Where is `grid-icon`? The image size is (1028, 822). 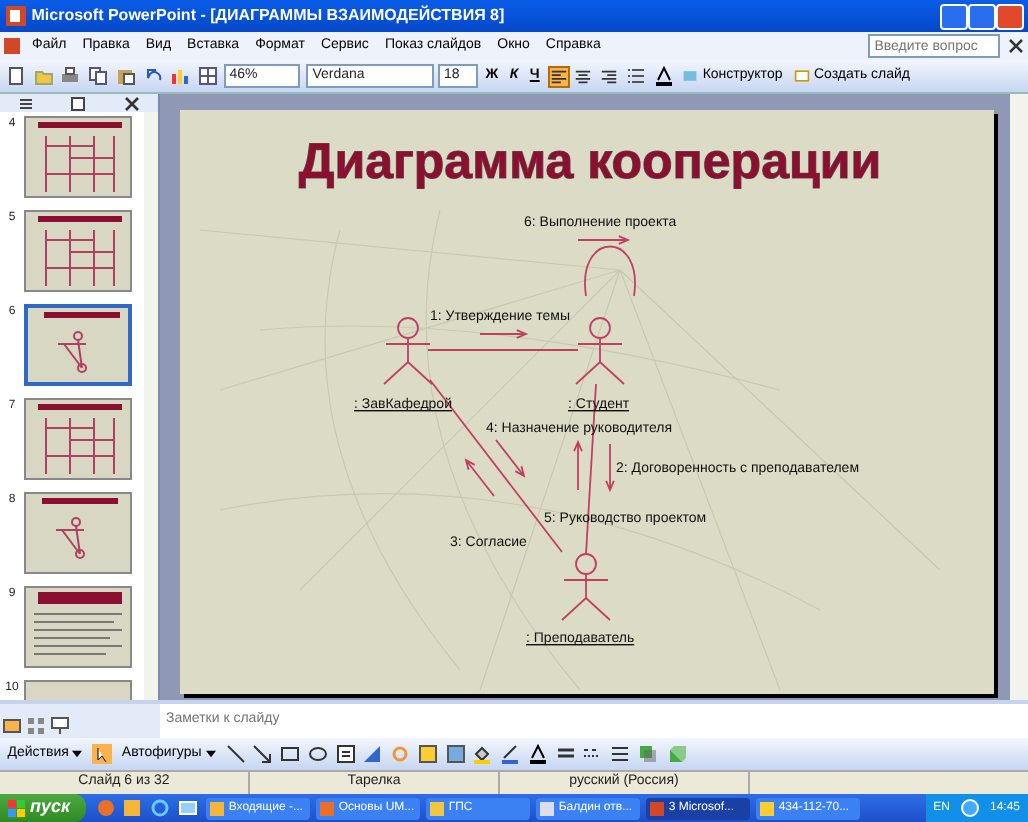 grid-icon is located at coordinates (208, 76).